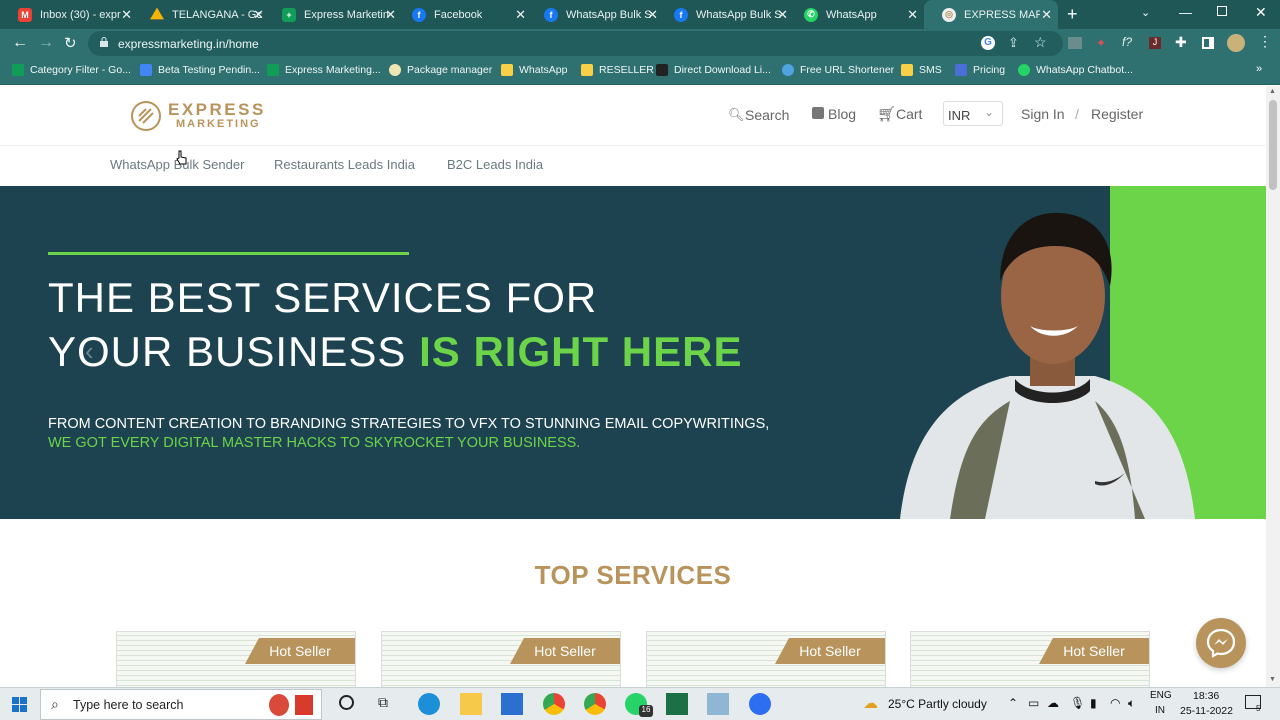 The width and height of the screenshot is (1280, 720). What do you see at coordinates (838, 70) in the screenshot?
I see `bookmark-item: Free URL Shortener` at bounding box center [838, 70].